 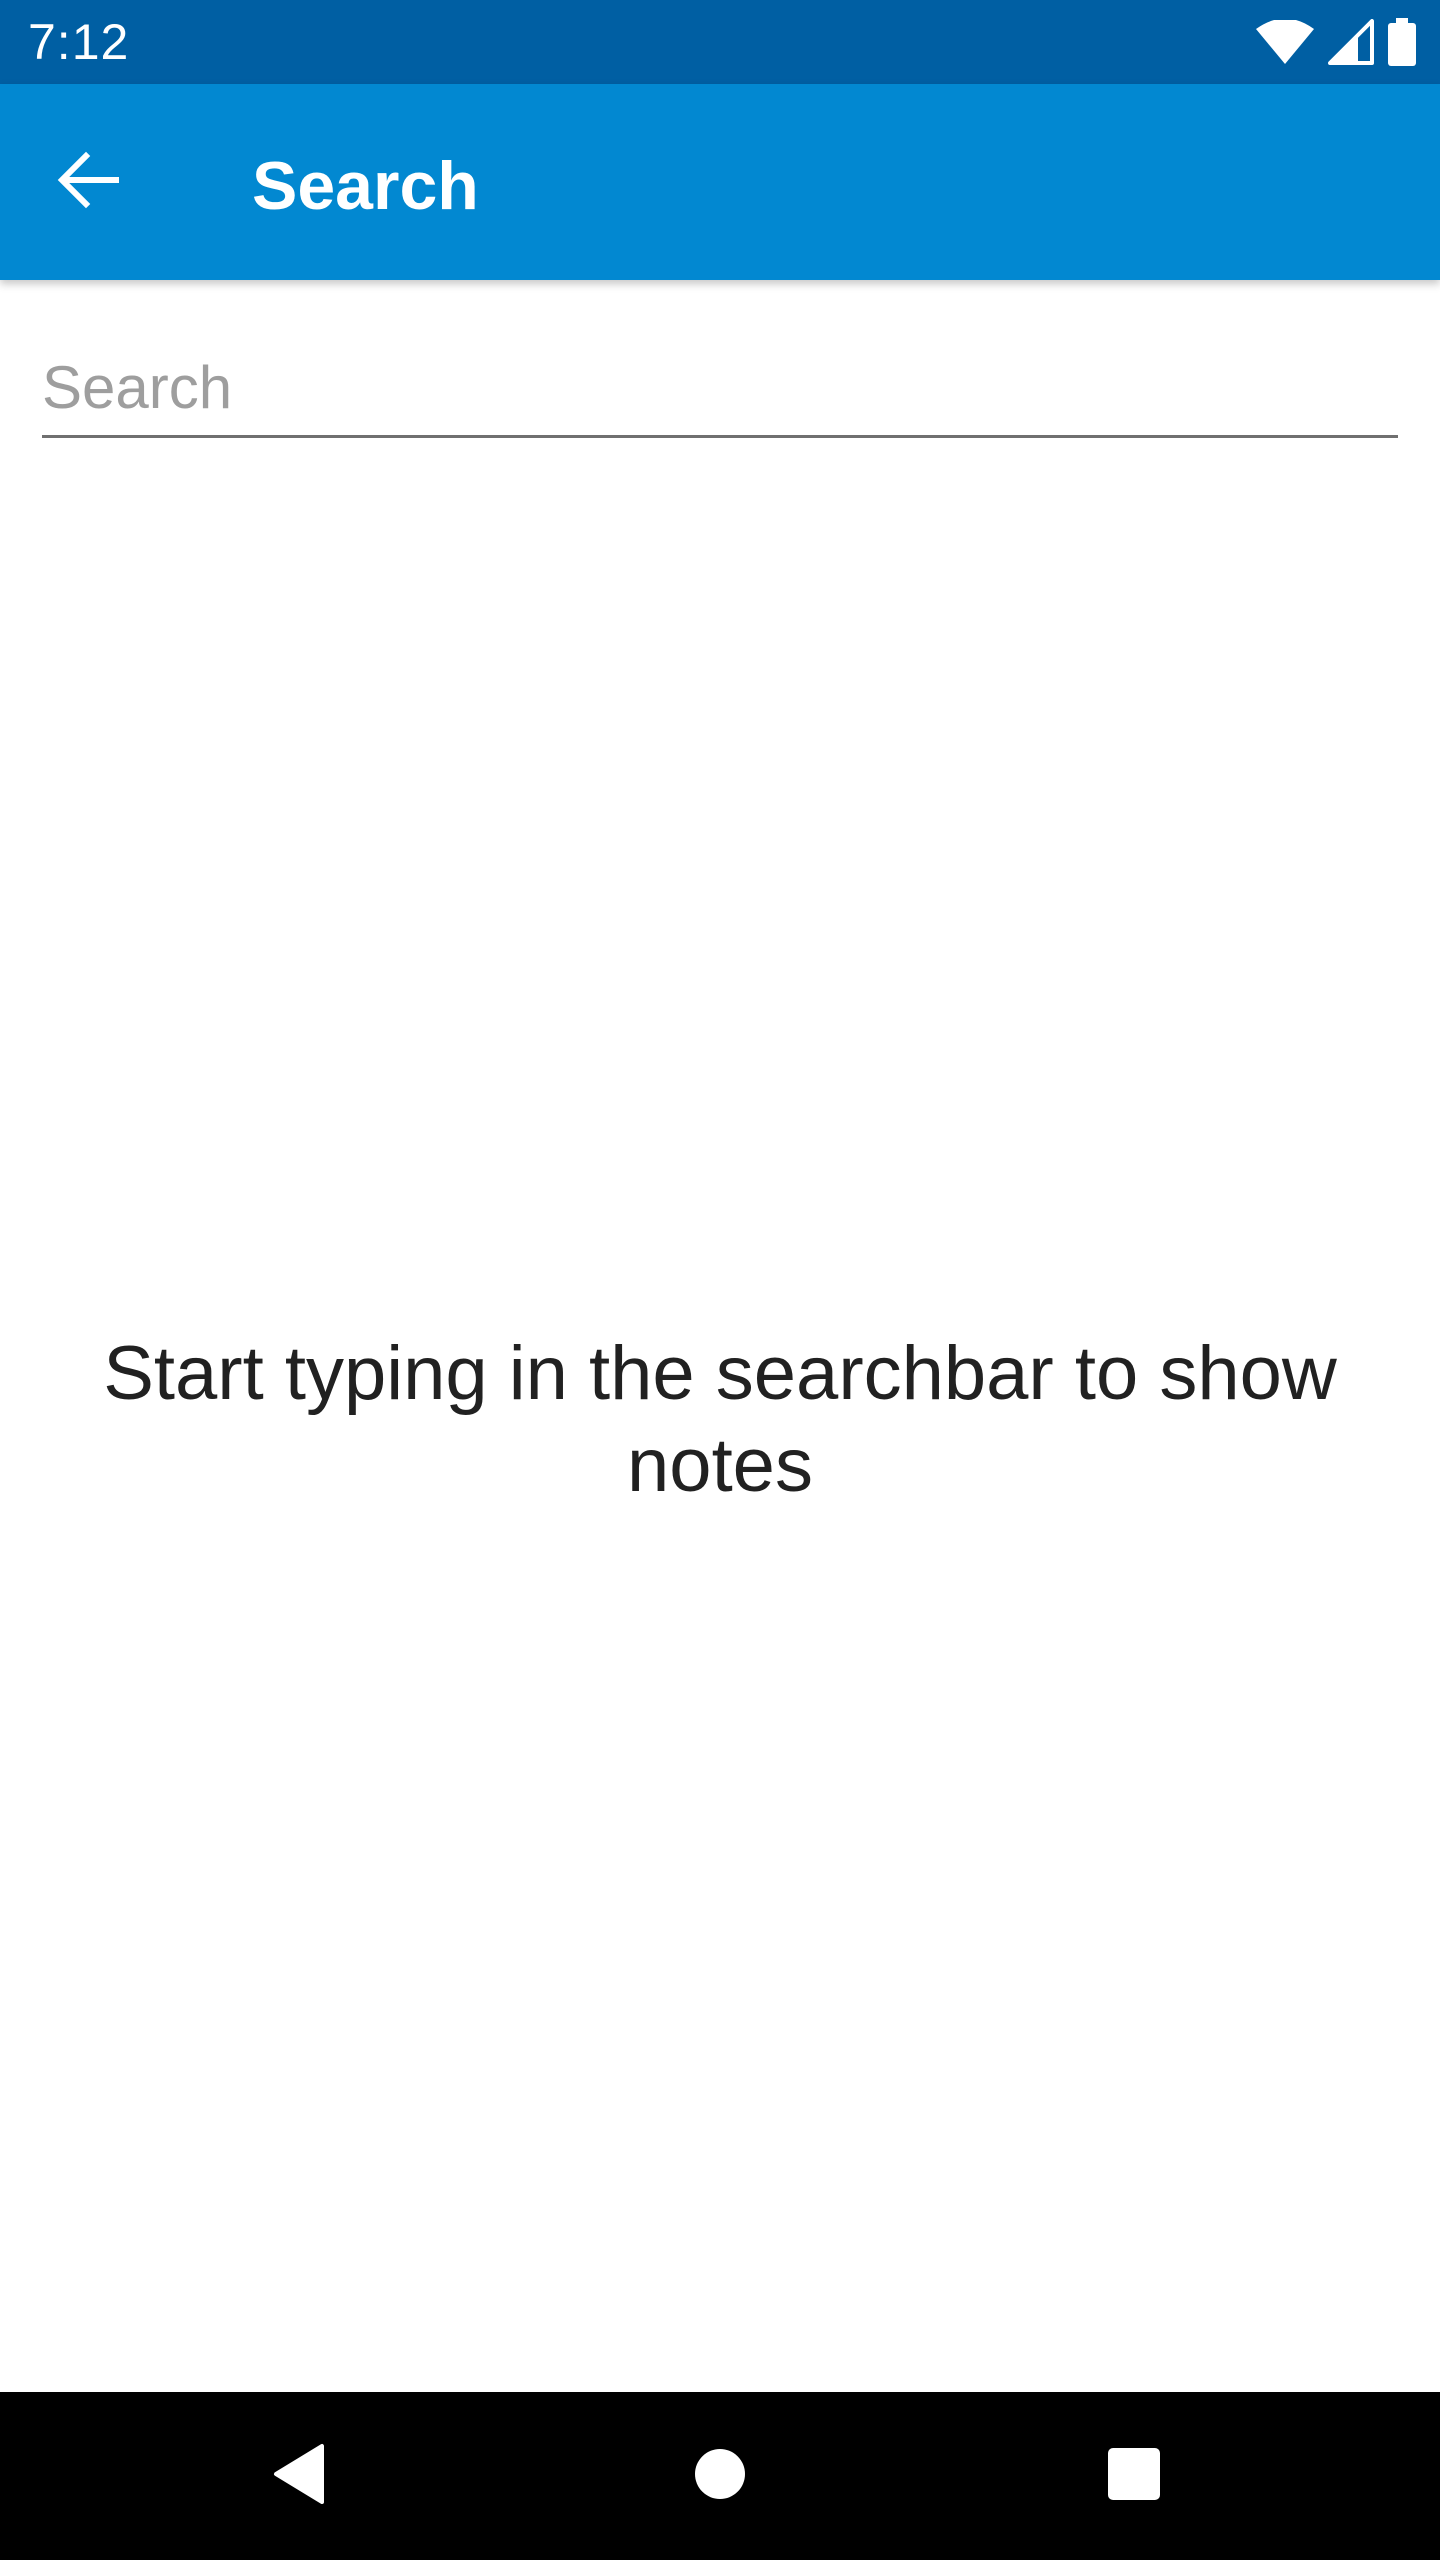 I want to click on nav-recents-button, so click(x=1134, y=2476).